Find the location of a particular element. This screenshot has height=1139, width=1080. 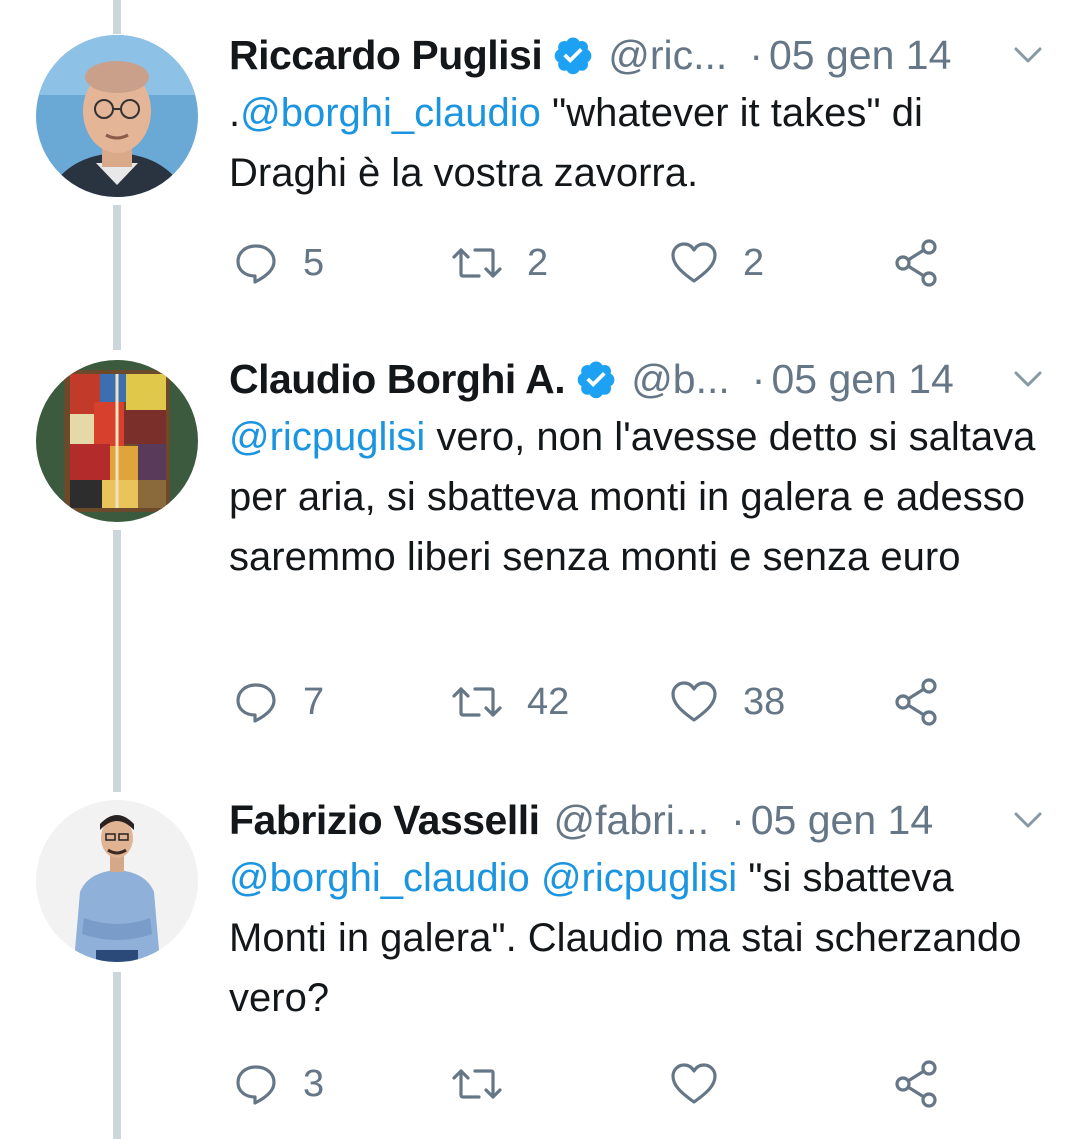

tweet-actions: 5 2 2 is located at coordinates (639, 263).